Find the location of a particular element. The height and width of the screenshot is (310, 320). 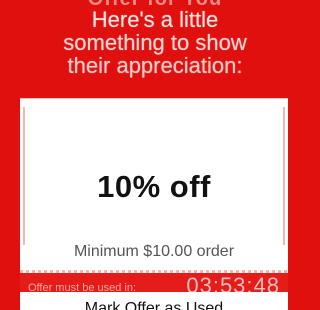

mark-offer-used-button: Mark Offer as Used is located at coordinates (154, 301).